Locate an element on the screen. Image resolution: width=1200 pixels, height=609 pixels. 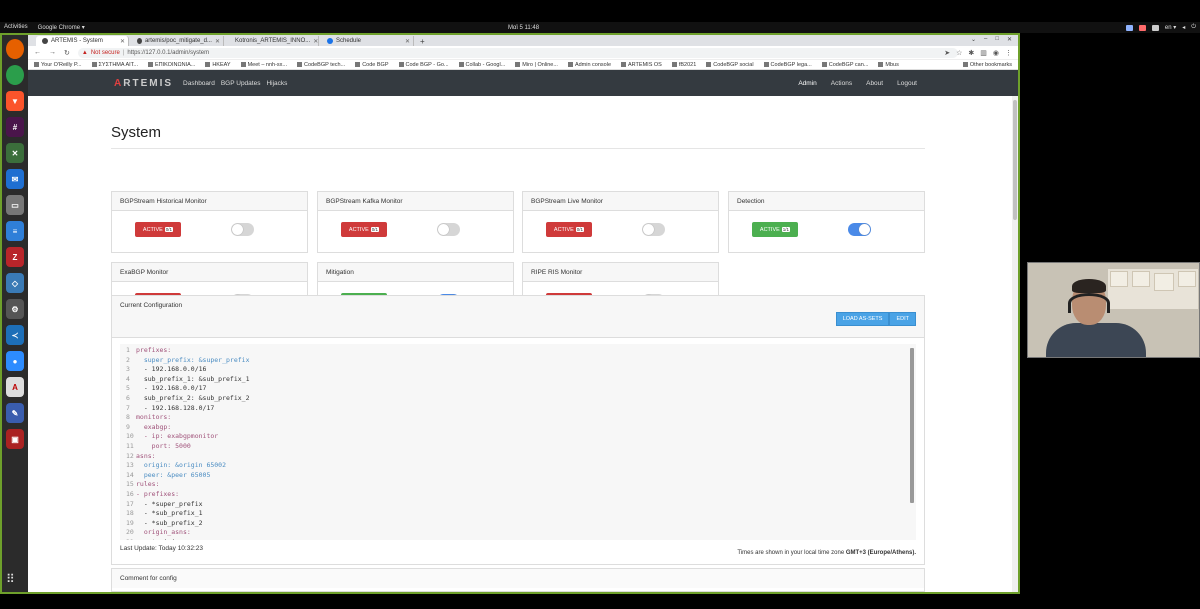
activities-button: Activities is located at coordinates (16, 27).